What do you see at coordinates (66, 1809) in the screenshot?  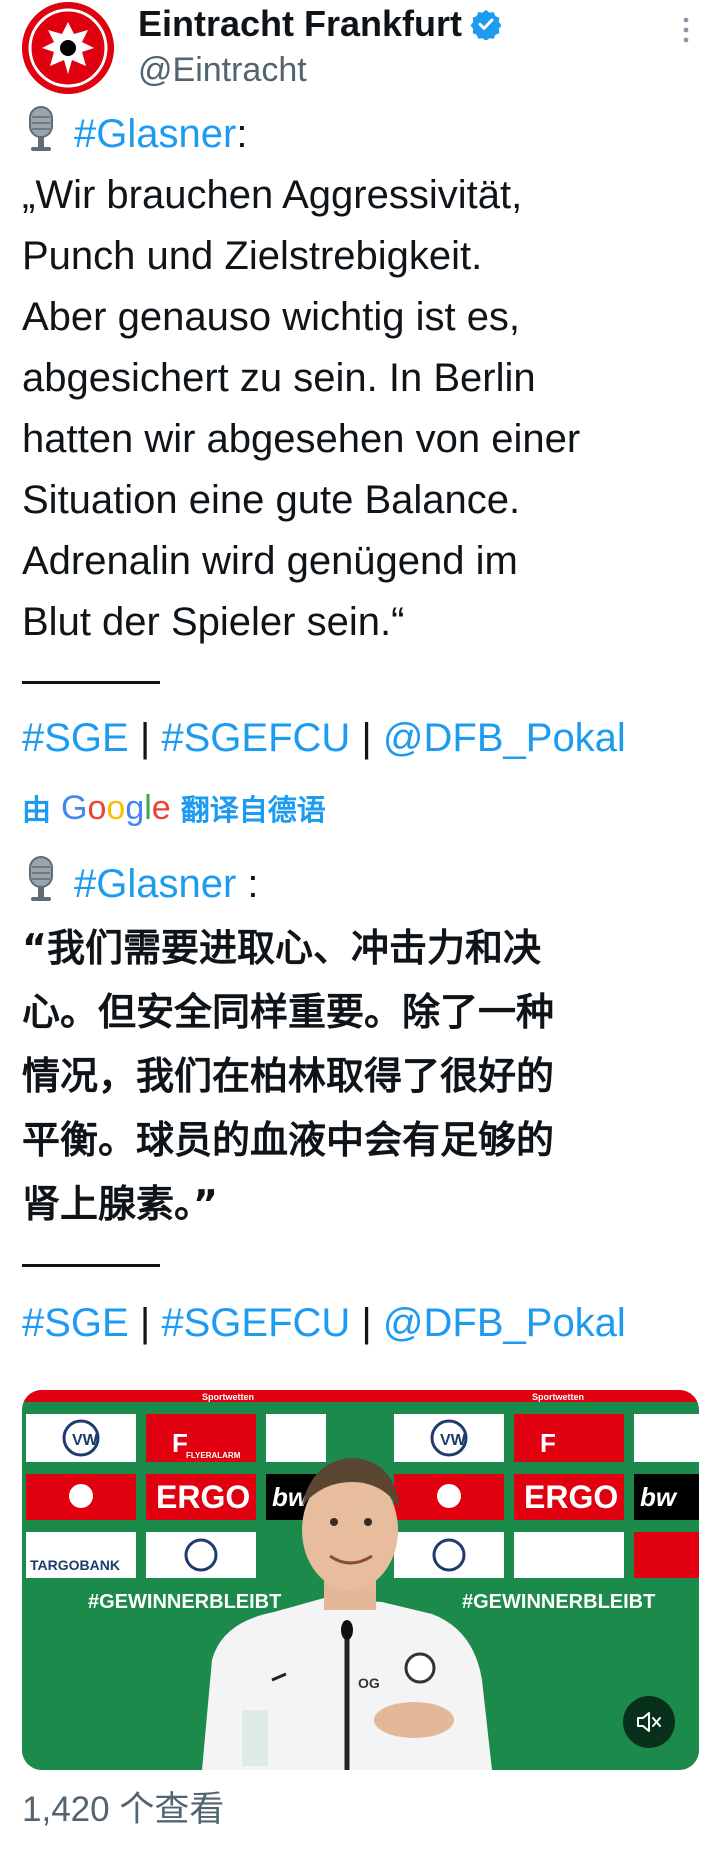 I see `view-count-number: 1,420` at bounding box center [66, 1809].